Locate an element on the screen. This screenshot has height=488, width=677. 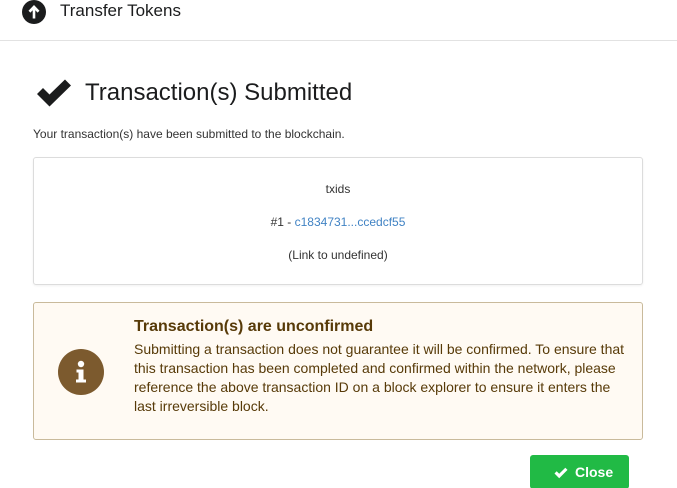
modal-title: Transfer Tokens is located at coordinates (120, 10).